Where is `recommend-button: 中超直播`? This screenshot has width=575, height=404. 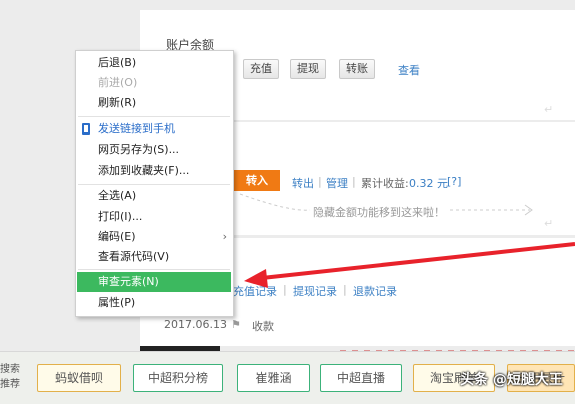
recommend-button: 中超直播 is located at coordinates (361, 378).